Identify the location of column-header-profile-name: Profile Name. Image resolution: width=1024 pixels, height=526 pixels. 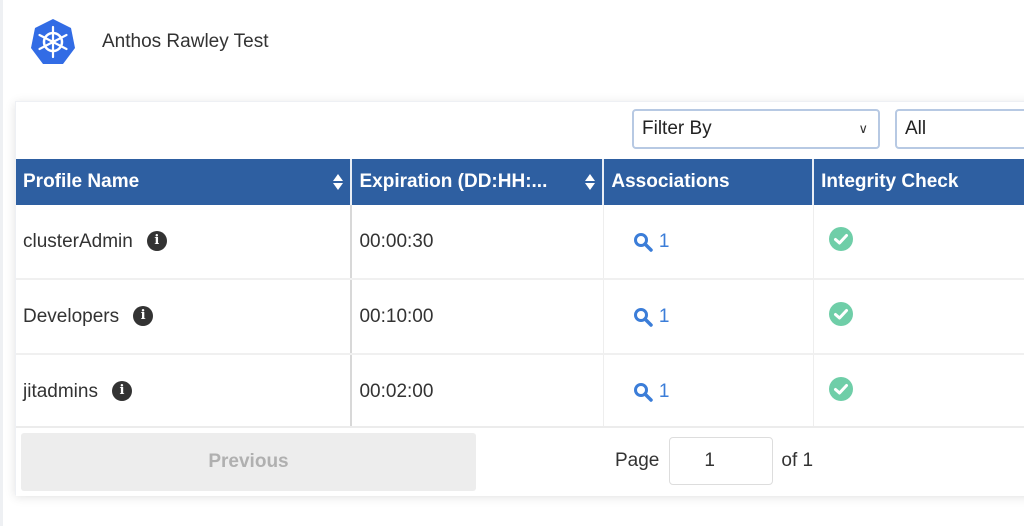
(184, 182).